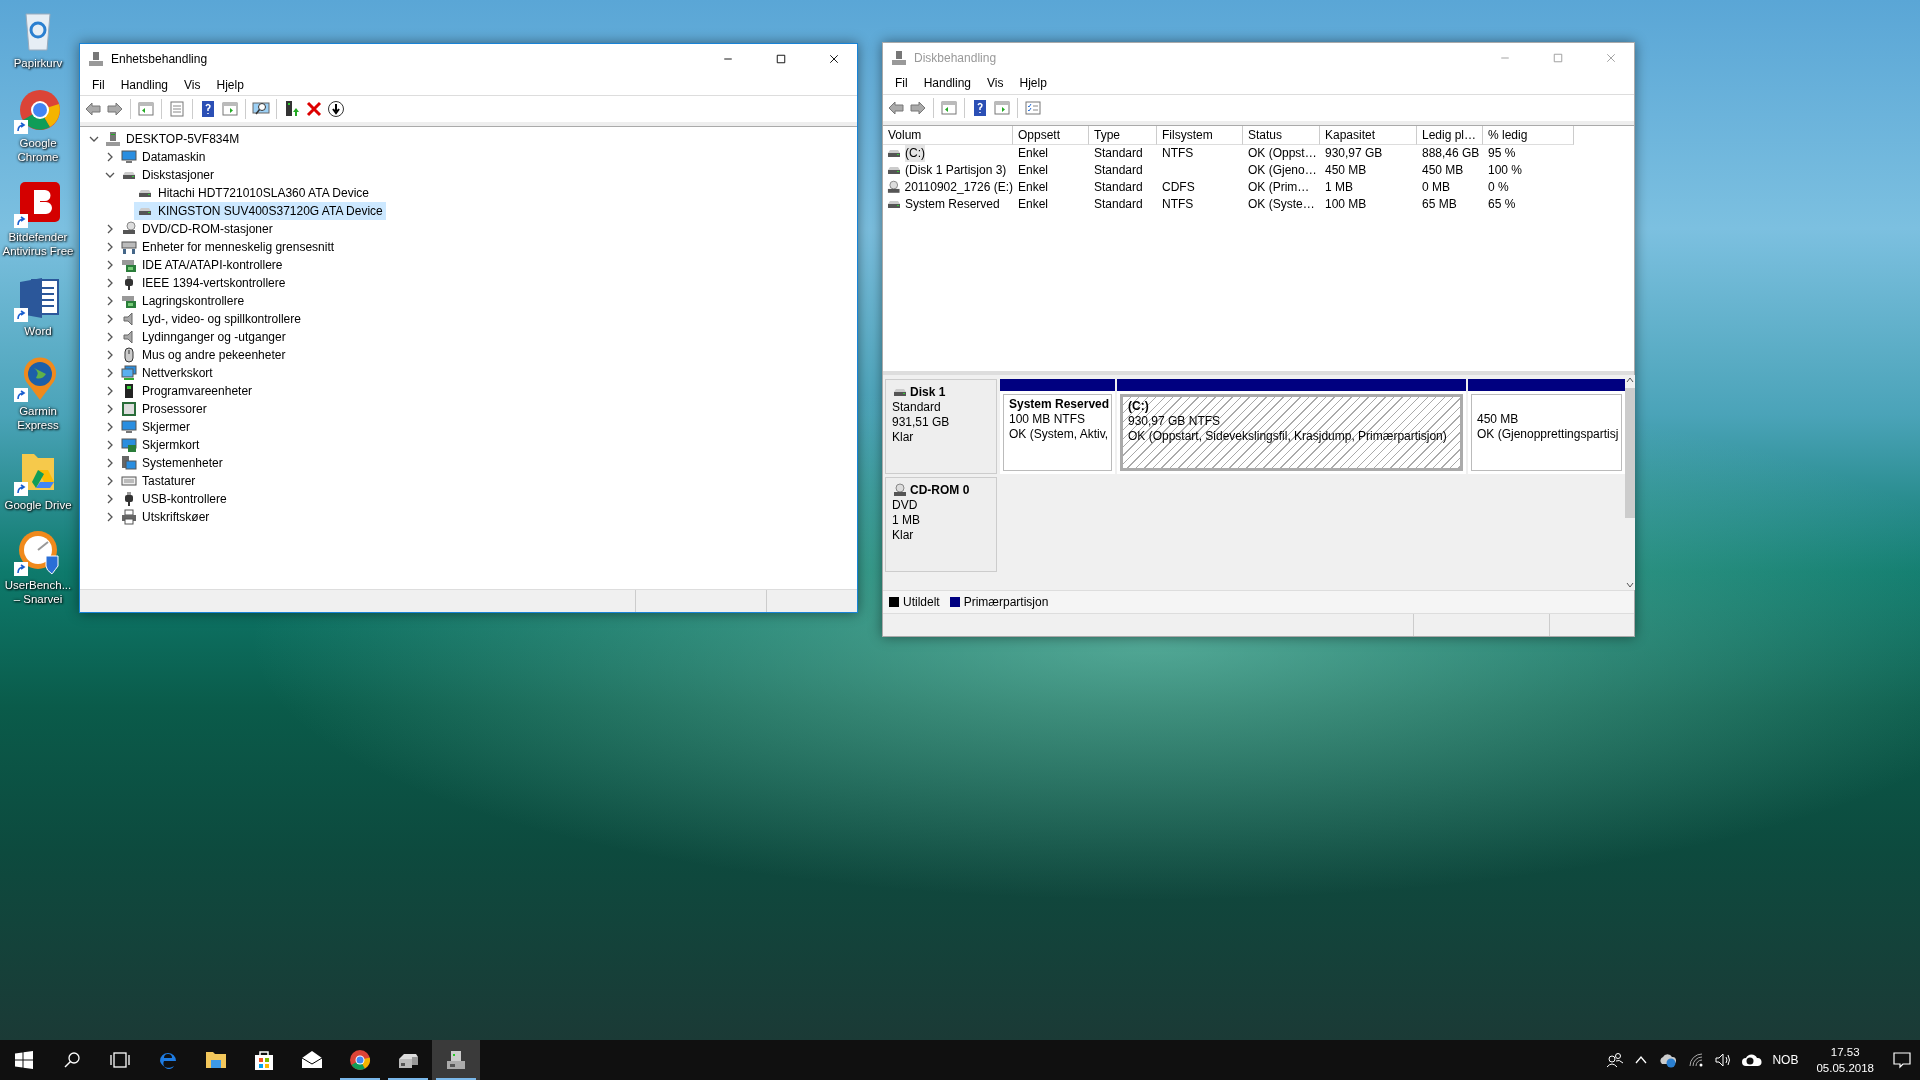  Describe the element at coordinates (1339, 186) in the screenshot. I see `table-cell: 1 MB` at that location.